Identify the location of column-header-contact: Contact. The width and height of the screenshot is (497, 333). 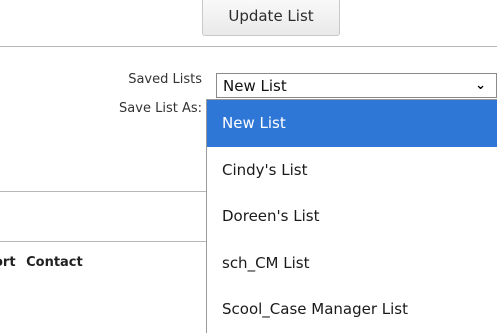
(54, 262).